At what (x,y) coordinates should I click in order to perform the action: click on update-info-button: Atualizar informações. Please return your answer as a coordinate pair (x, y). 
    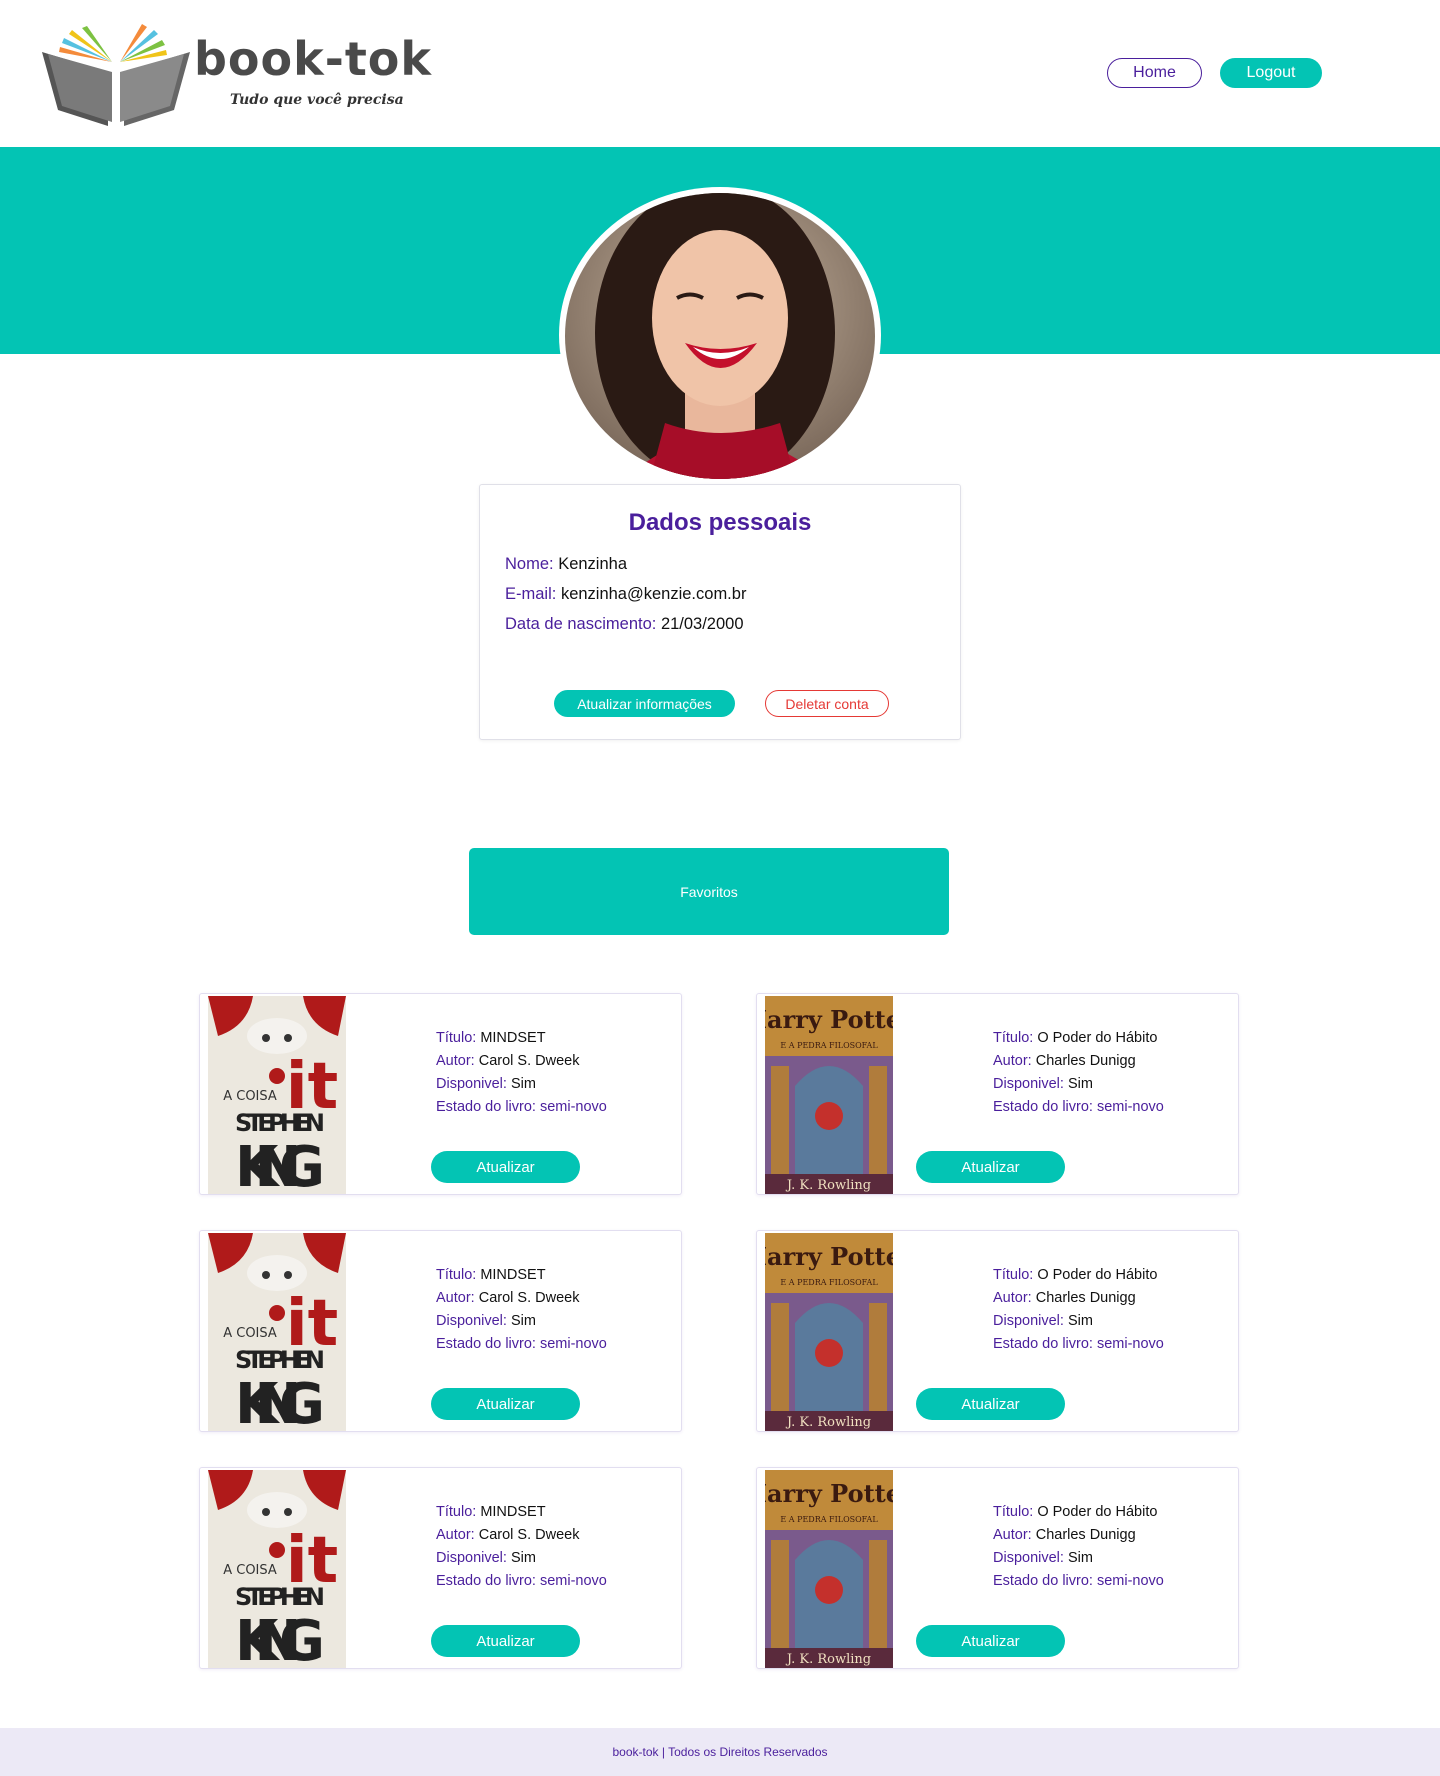
    Looking at the image, I should click on (644, 703).